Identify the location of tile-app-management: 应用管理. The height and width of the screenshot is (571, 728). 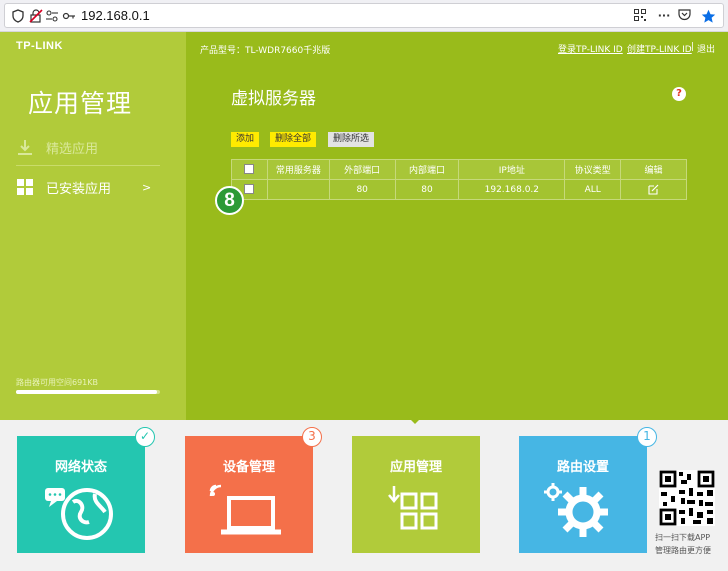
(416, 494).